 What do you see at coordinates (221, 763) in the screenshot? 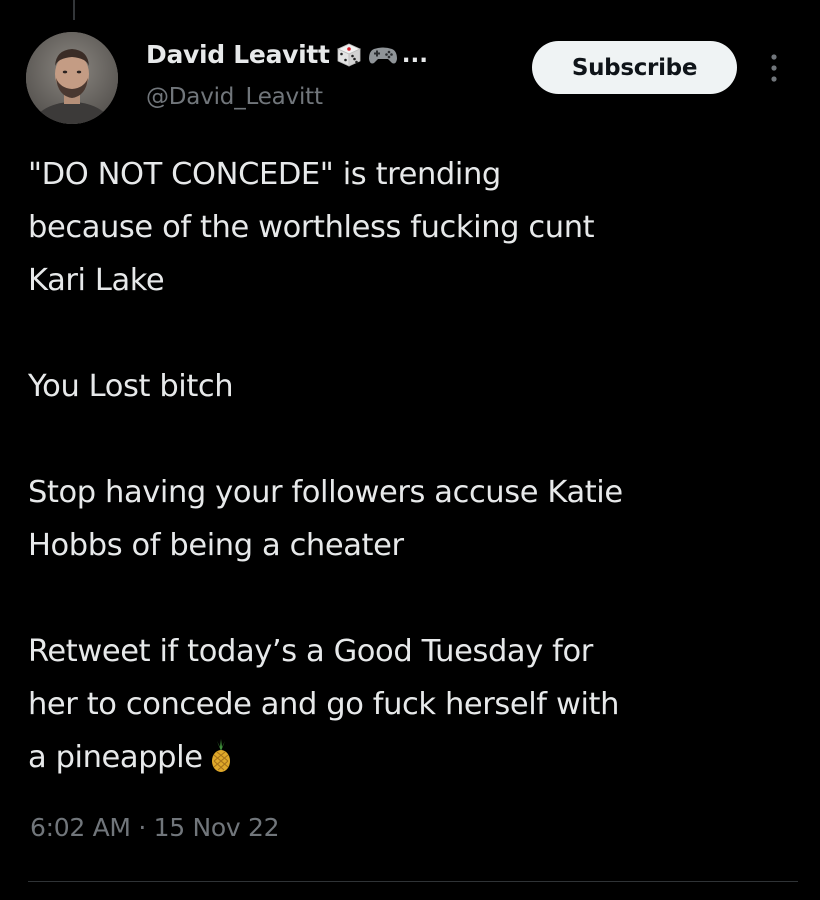
I see `pineapple-icon` at bounding box center [221, 763].